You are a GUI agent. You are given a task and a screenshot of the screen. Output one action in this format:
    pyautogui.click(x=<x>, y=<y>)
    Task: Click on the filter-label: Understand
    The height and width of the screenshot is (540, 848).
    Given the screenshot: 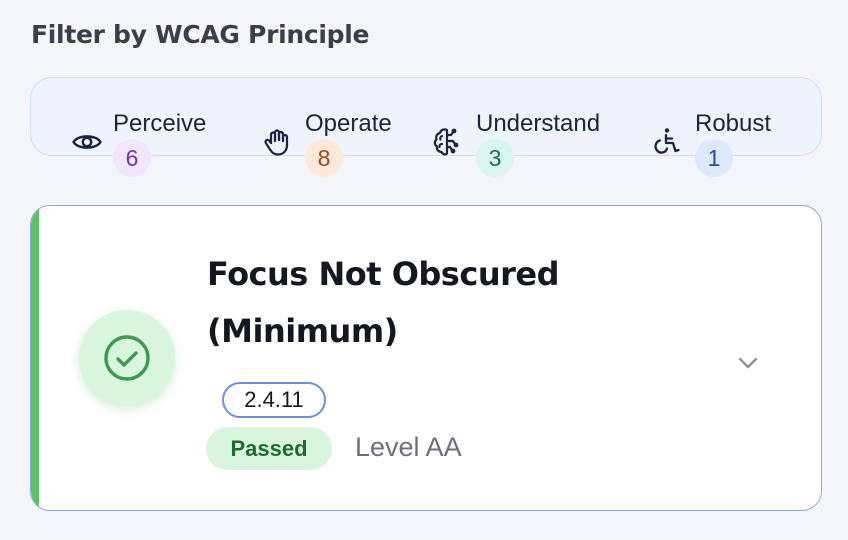 What is the action you would take?
    pyautogui.click(x=538, y=123)
    